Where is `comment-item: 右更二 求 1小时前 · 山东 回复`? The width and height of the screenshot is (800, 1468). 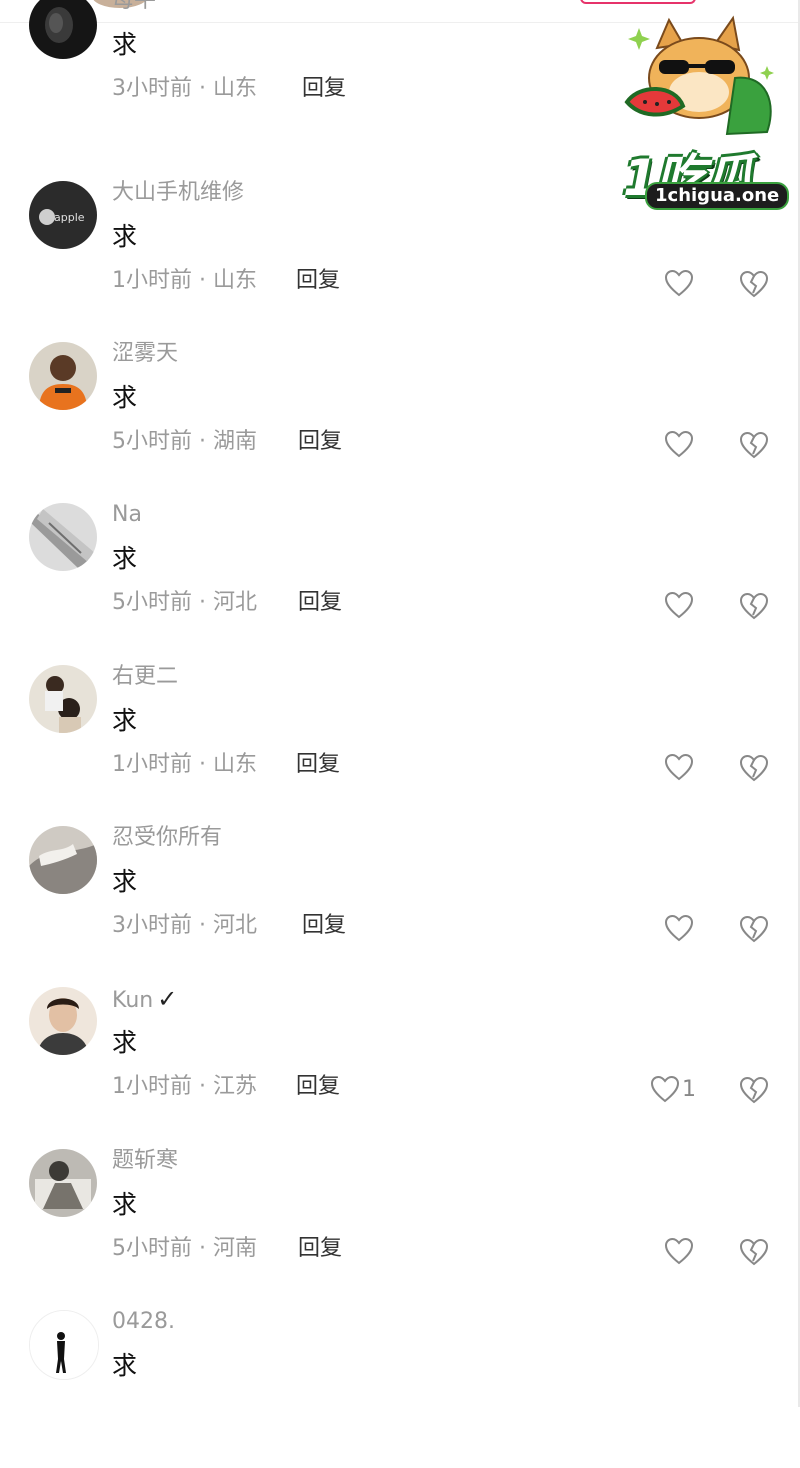
comment-item: 右更二 求 1小时前 · 山东 回复 is located at coordinates (400, 742).